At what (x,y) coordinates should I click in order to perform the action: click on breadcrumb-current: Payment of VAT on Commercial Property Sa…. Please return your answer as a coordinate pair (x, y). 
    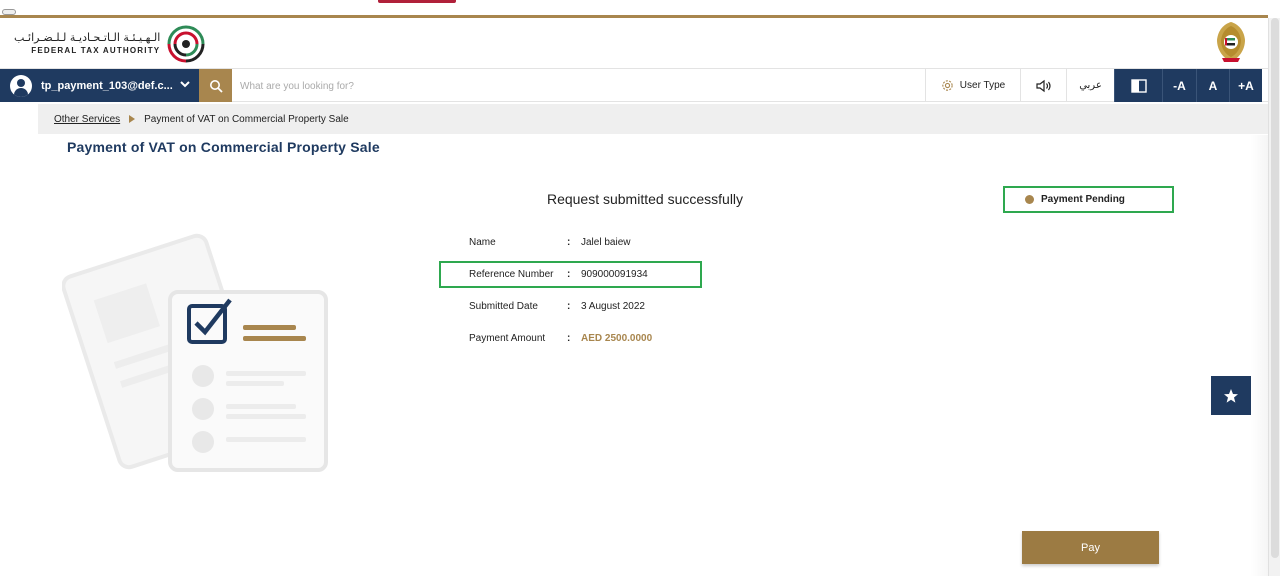
    Looking at the image, I should click on (246, 119).